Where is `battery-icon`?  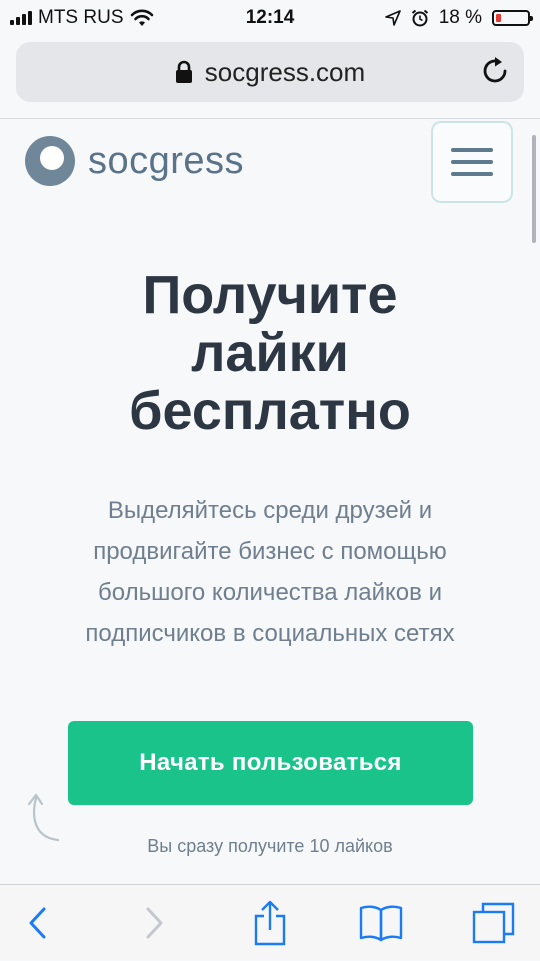
battery-icon is located at coordinates (512, 18).